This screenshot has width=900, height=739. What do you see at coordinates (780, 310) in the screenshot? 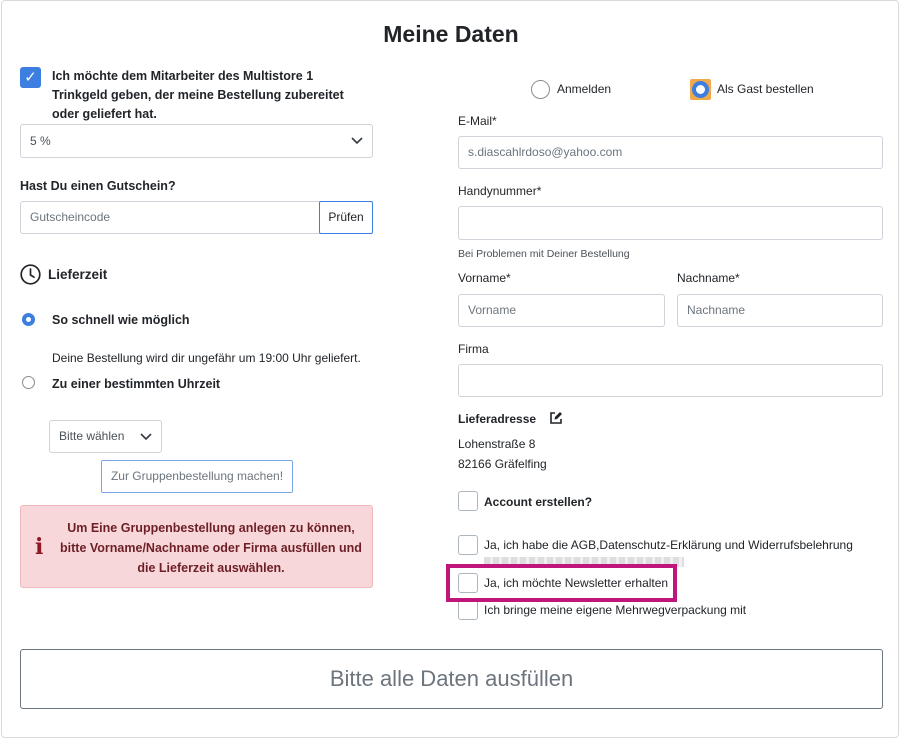
I see `lastname-field: Nachname` at bounding box center [780, 310].